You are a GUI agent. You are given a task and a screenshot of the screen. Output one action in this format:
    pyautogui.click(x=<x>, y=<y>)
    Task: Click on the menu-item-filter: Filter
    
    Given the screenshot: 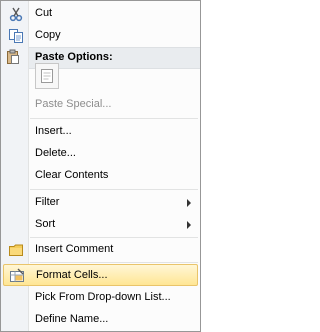 What is the action you would take?
    pyautogui.click(x=100, y=203)
    